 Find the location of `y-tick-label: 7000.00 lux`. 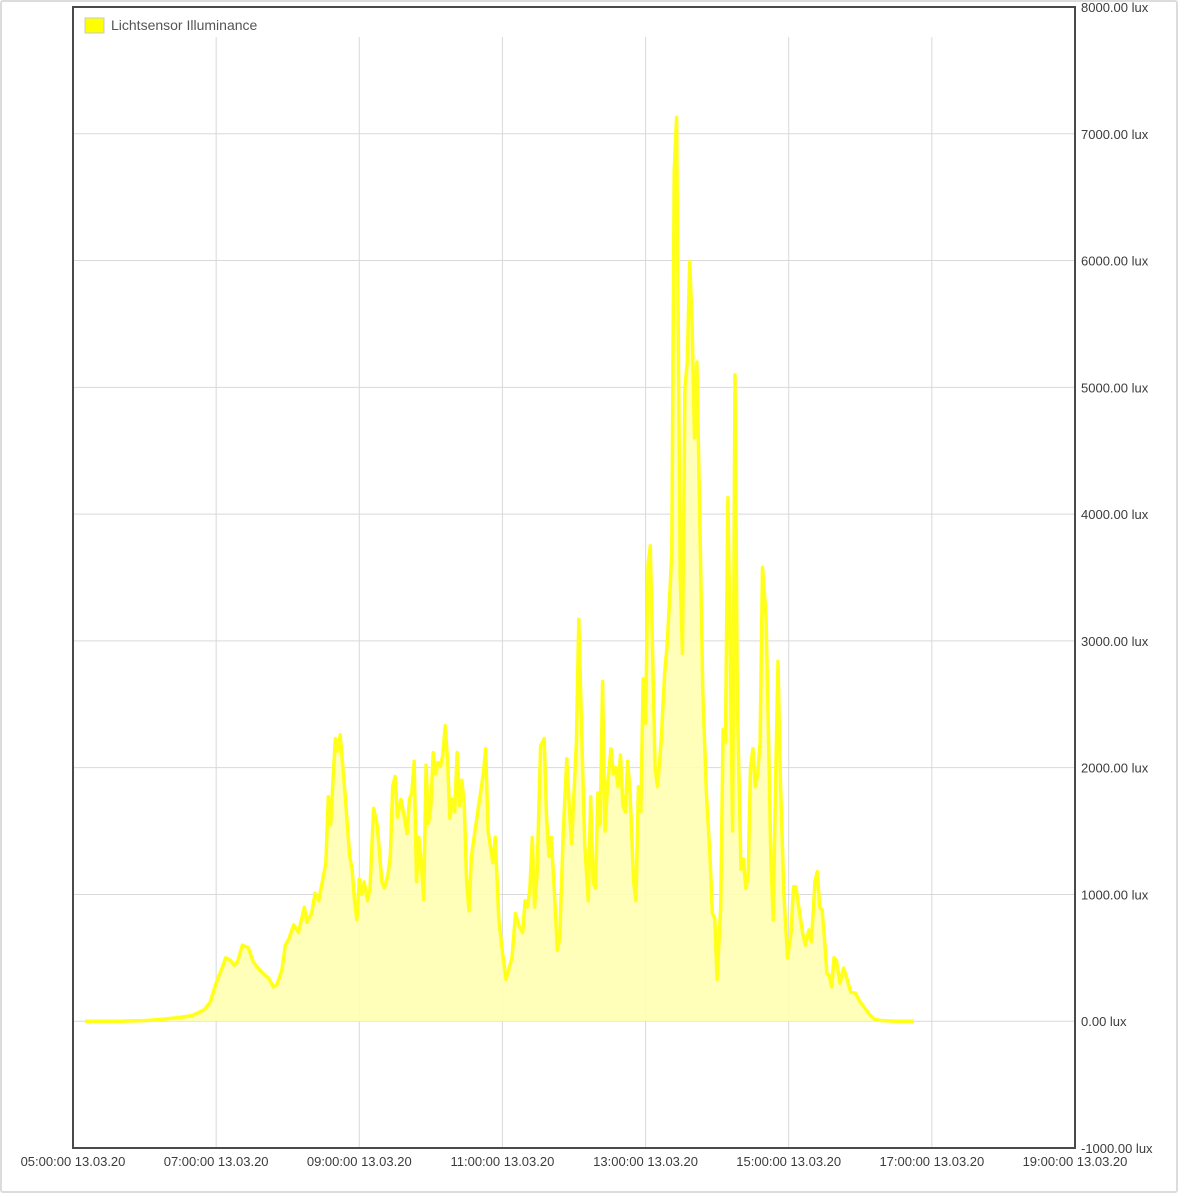

y-tick-label: 7000.00 lux is located at coordinates (1115, 134).